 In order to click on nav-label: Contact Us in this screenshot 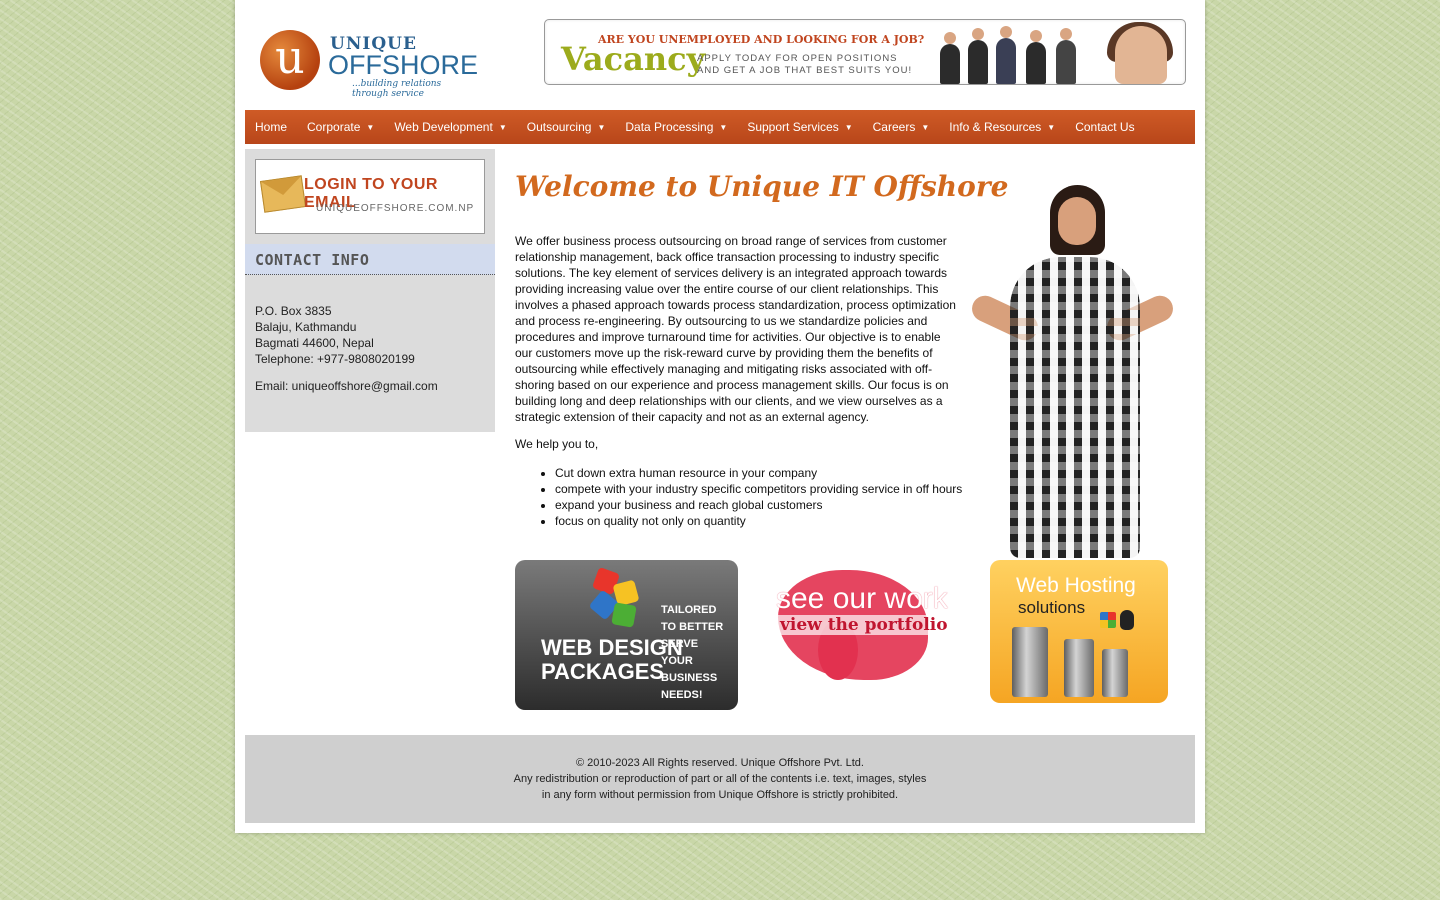, I will do `click(1105, 127)`.